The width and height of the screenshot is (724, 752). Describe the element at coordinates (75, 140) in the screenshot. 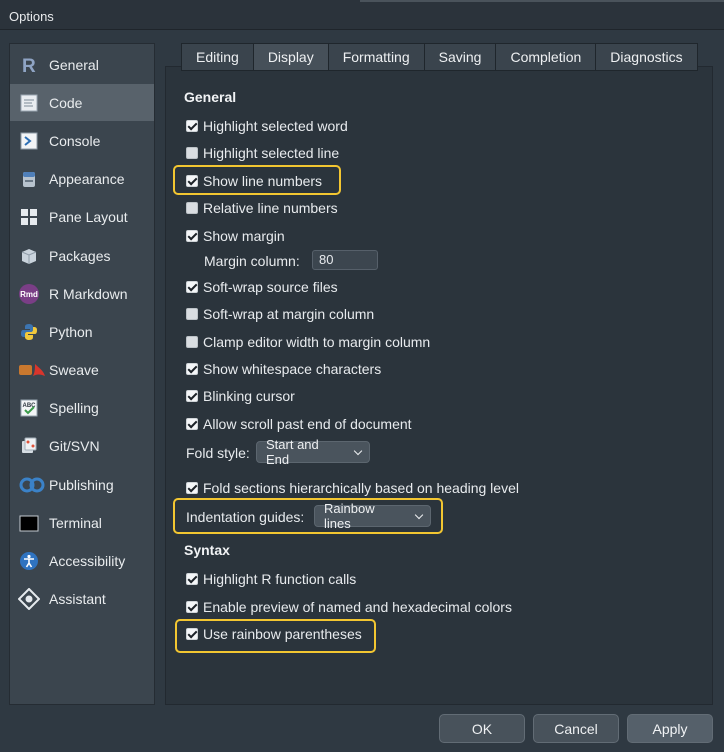

I see `sidebar-item-label: Console` at that location.